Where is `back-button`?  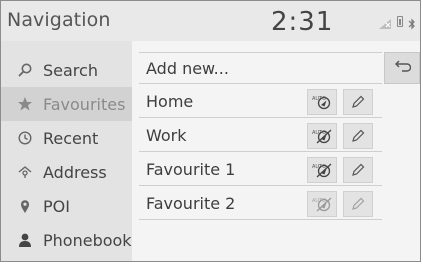
back-button is located at coordinates (402, 68).